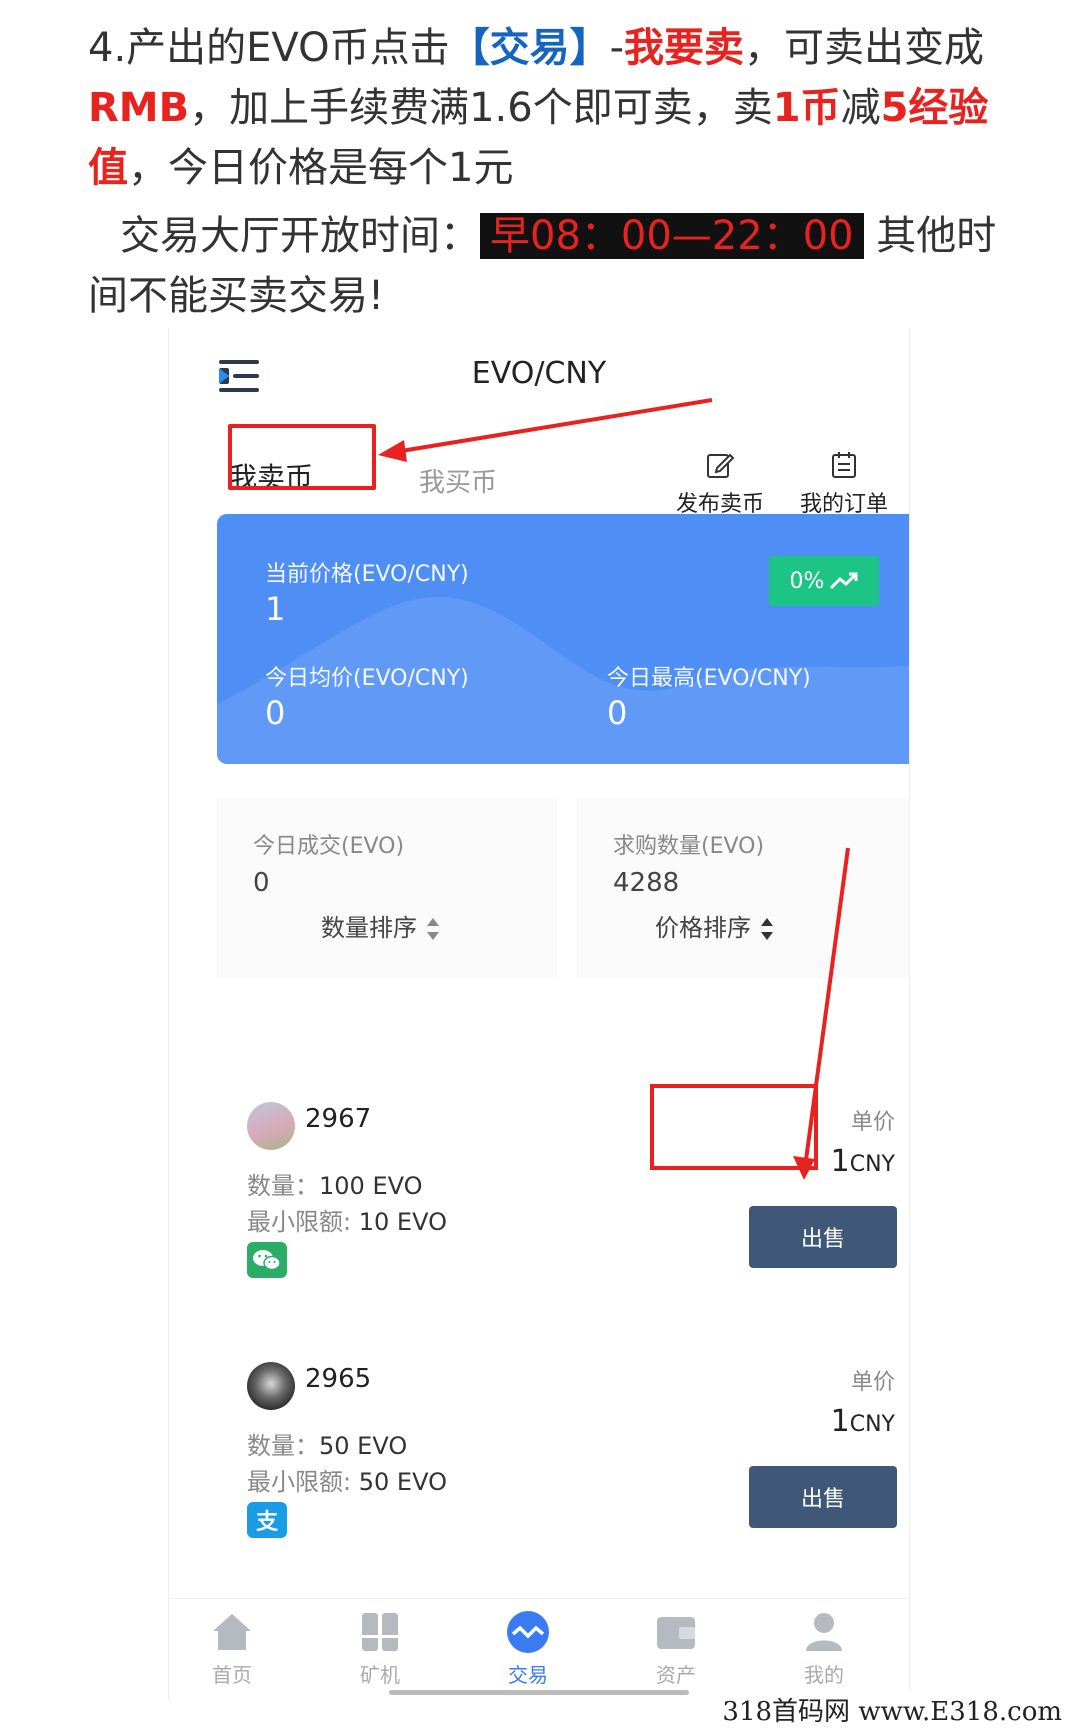 The image size is (1080, 1734). Describe the element at coordinates (860, 108) in the screenshot. I see `article-minus: 减` at that location.